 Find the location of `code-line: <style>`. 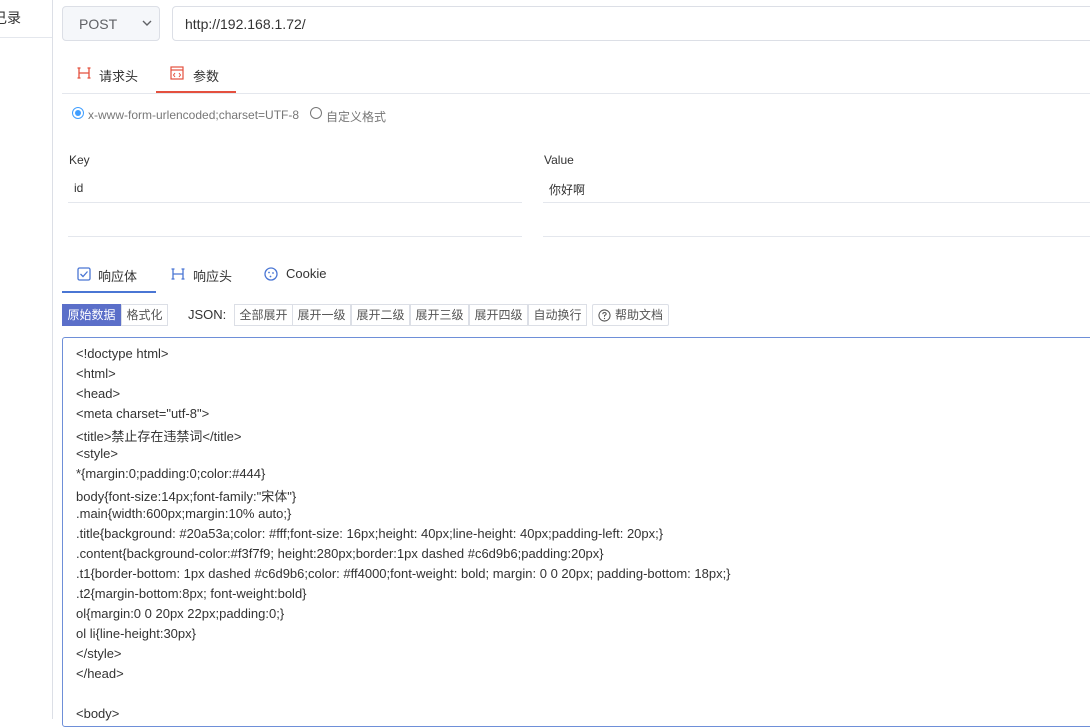

code-line: <style> is located at coordinates (97, 453).